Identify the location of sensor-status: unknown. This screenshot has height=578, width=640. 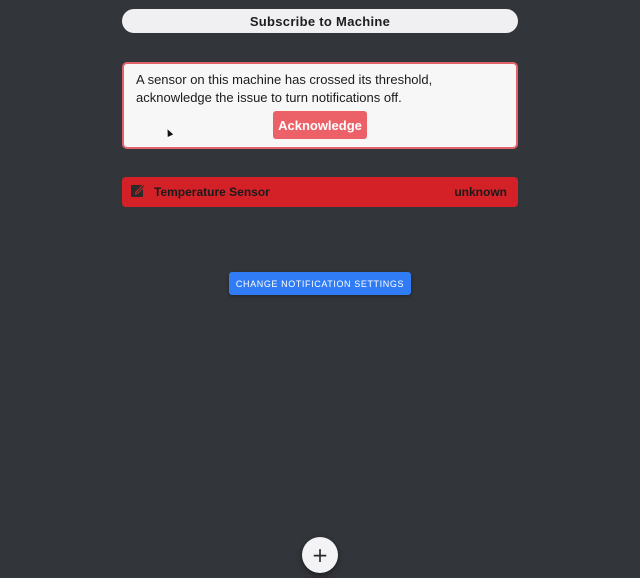
(480, 192).